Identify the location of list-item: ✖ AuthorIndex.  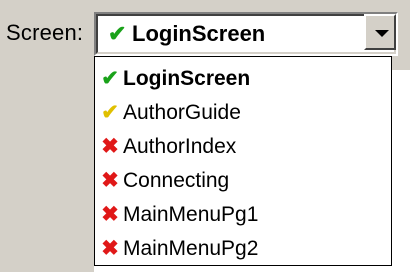
(168, 147).